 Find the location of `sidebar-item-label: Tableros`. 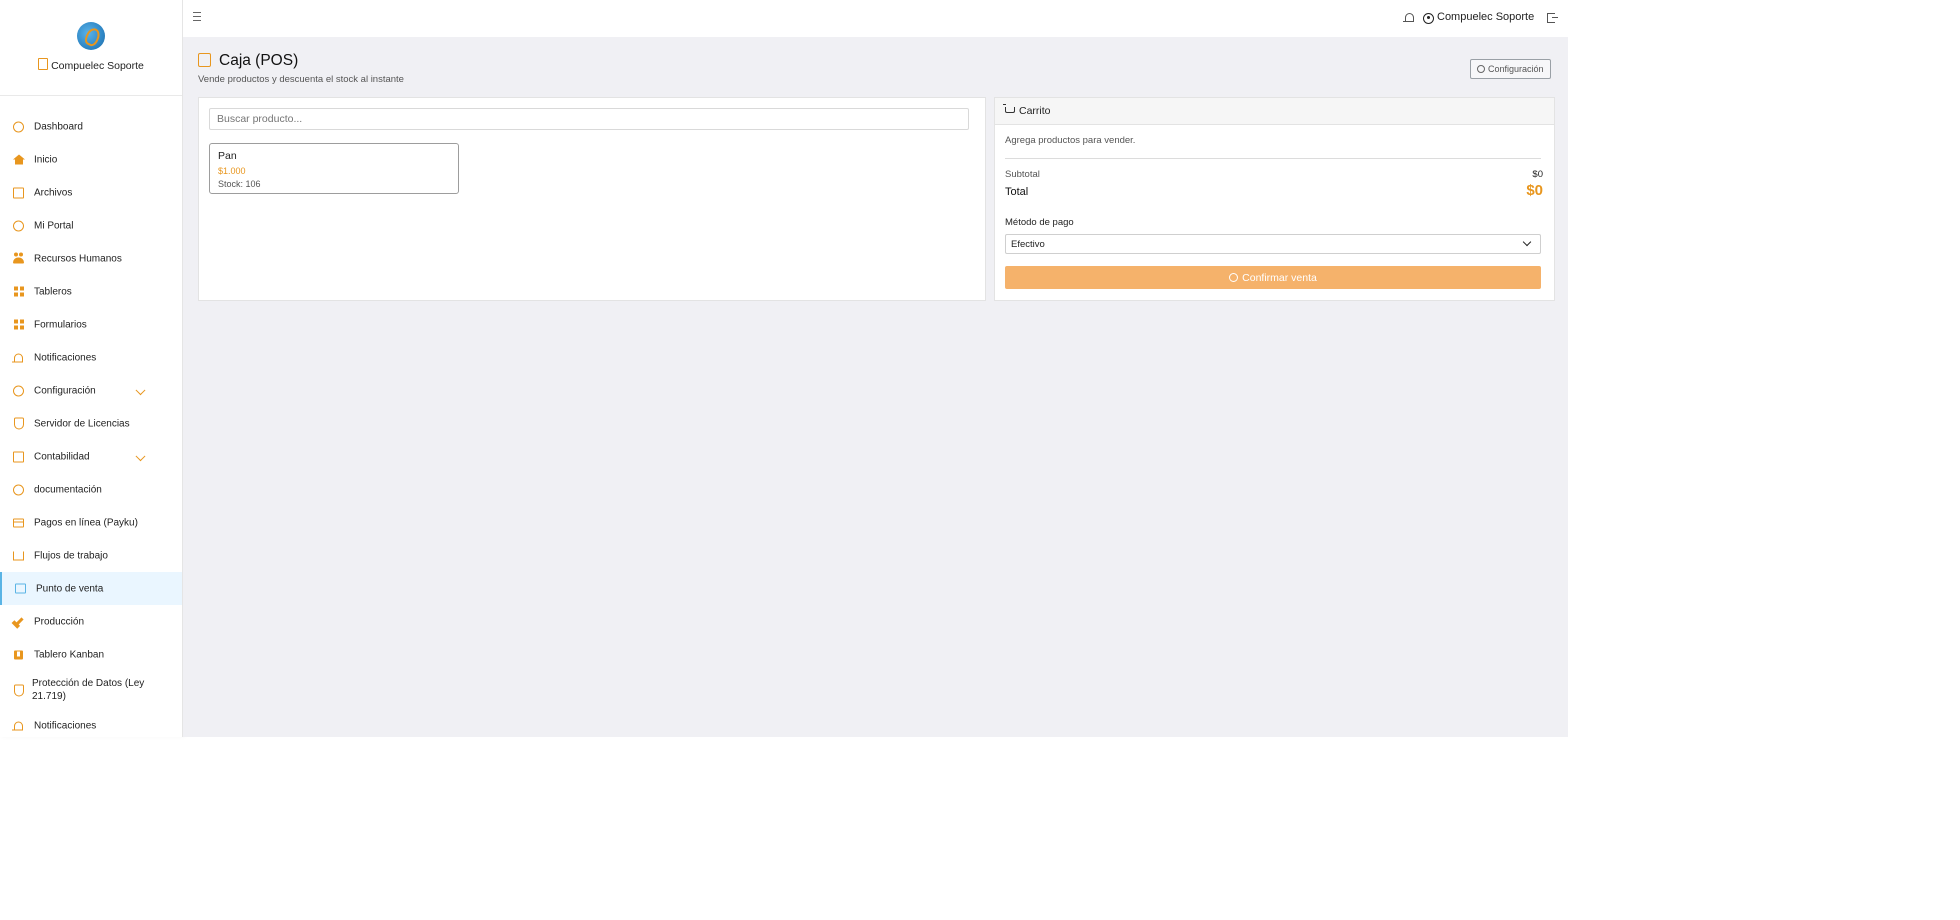

sidebar-item-label: Tableros is located at coordinates (53, 291).